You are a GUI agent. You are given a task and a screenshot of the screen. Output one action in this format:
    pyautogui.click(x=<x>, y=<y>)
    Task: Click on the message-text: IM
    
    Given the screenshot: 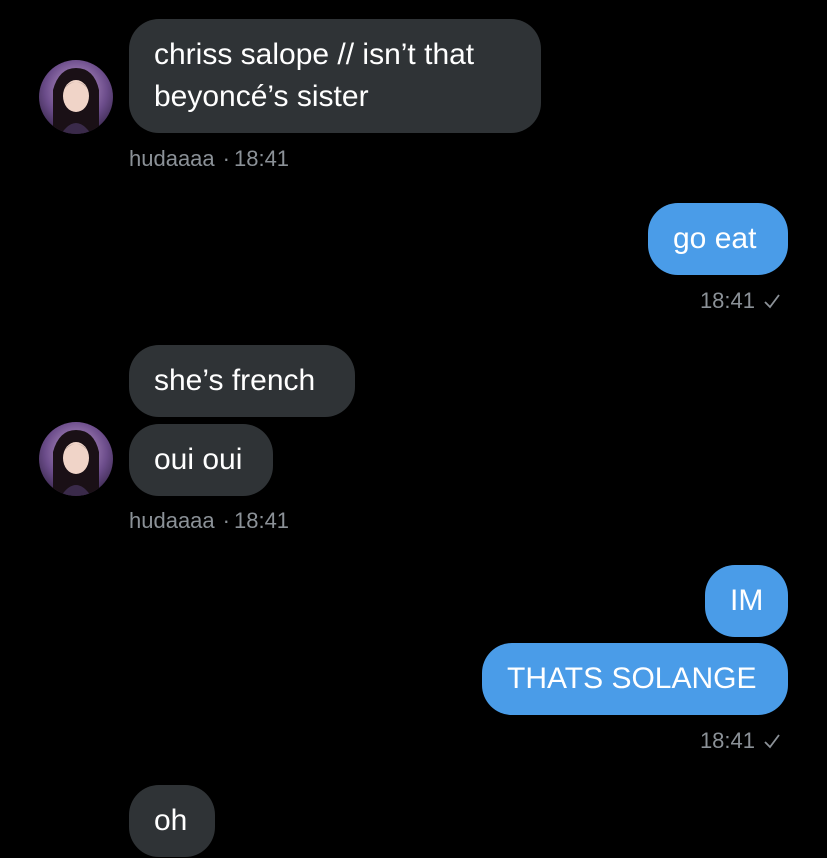 What is the action you would take?
    pyautogui.click(x=747, y=600)
    